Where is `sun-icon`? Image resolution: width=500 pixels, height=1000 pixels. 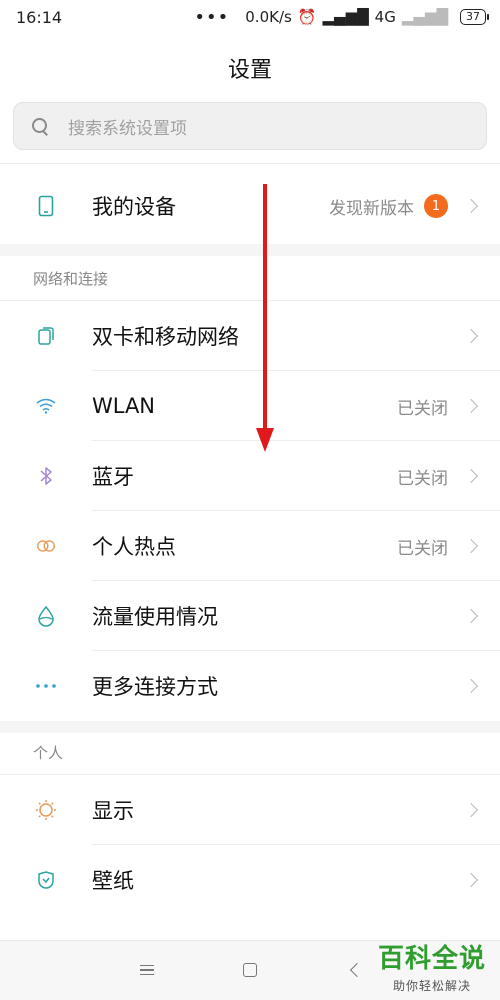 sun-icon is located at coordinates (46, 810).